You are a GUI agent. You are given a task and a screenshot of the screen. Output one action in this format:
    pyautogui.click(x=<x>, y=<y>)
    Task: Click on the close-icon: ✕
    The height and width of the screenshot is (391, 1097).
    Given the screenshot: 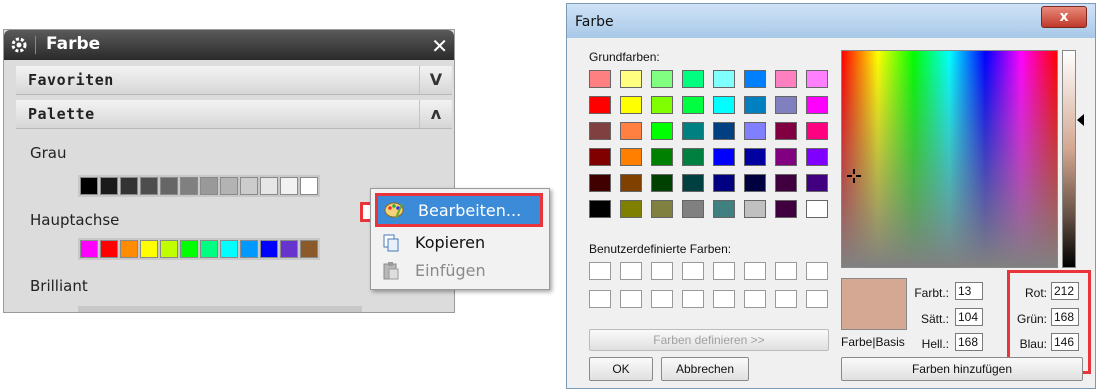 What is the action you would take?
    pyautogui.click(x=439, y=46)
    